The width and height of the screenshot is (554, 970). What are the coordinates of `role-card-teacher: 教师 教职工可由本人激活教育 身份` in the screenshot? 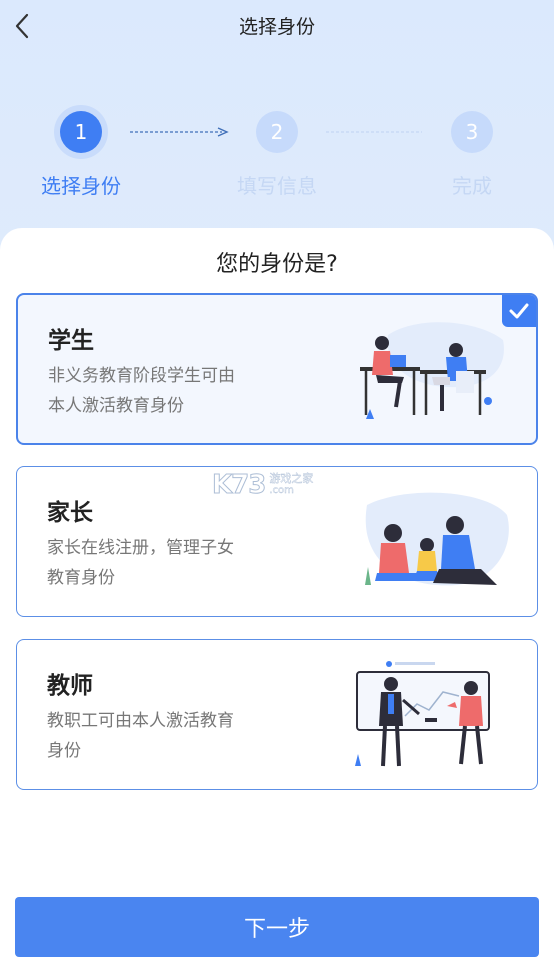 It's located at (277, 714).